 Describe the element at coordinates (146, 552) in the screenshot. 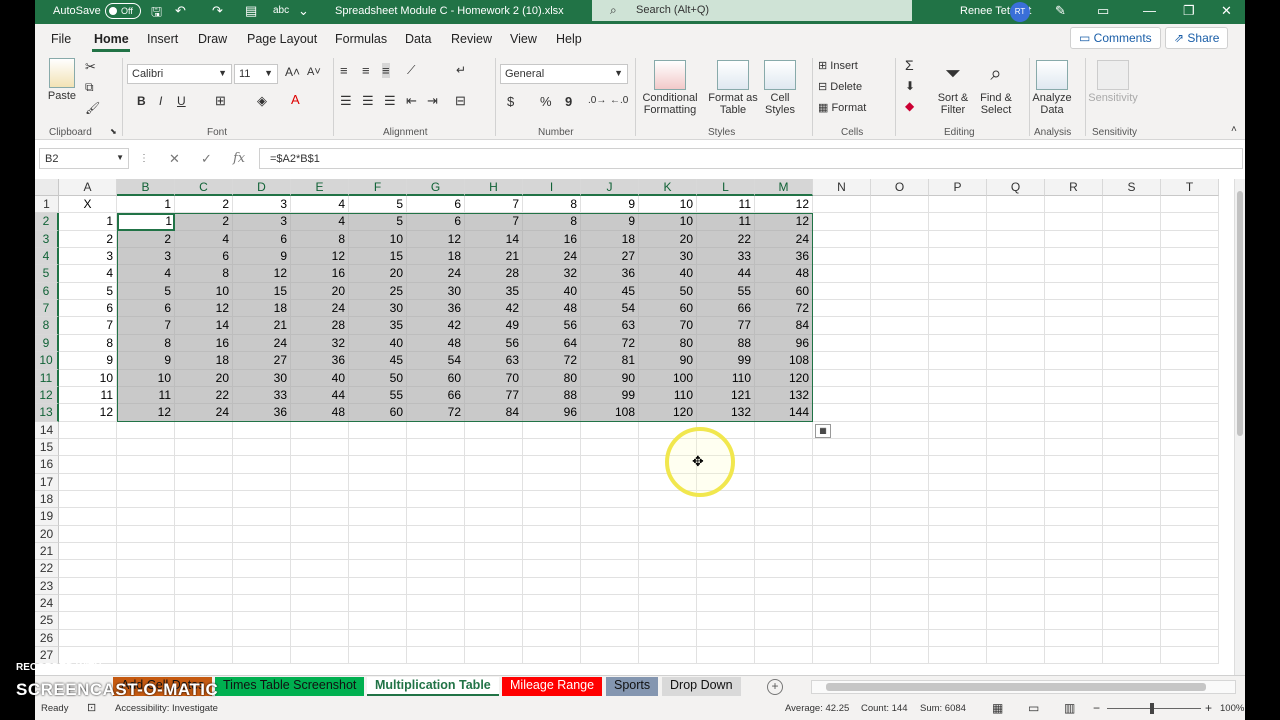

I see `cell-b21` at that location.